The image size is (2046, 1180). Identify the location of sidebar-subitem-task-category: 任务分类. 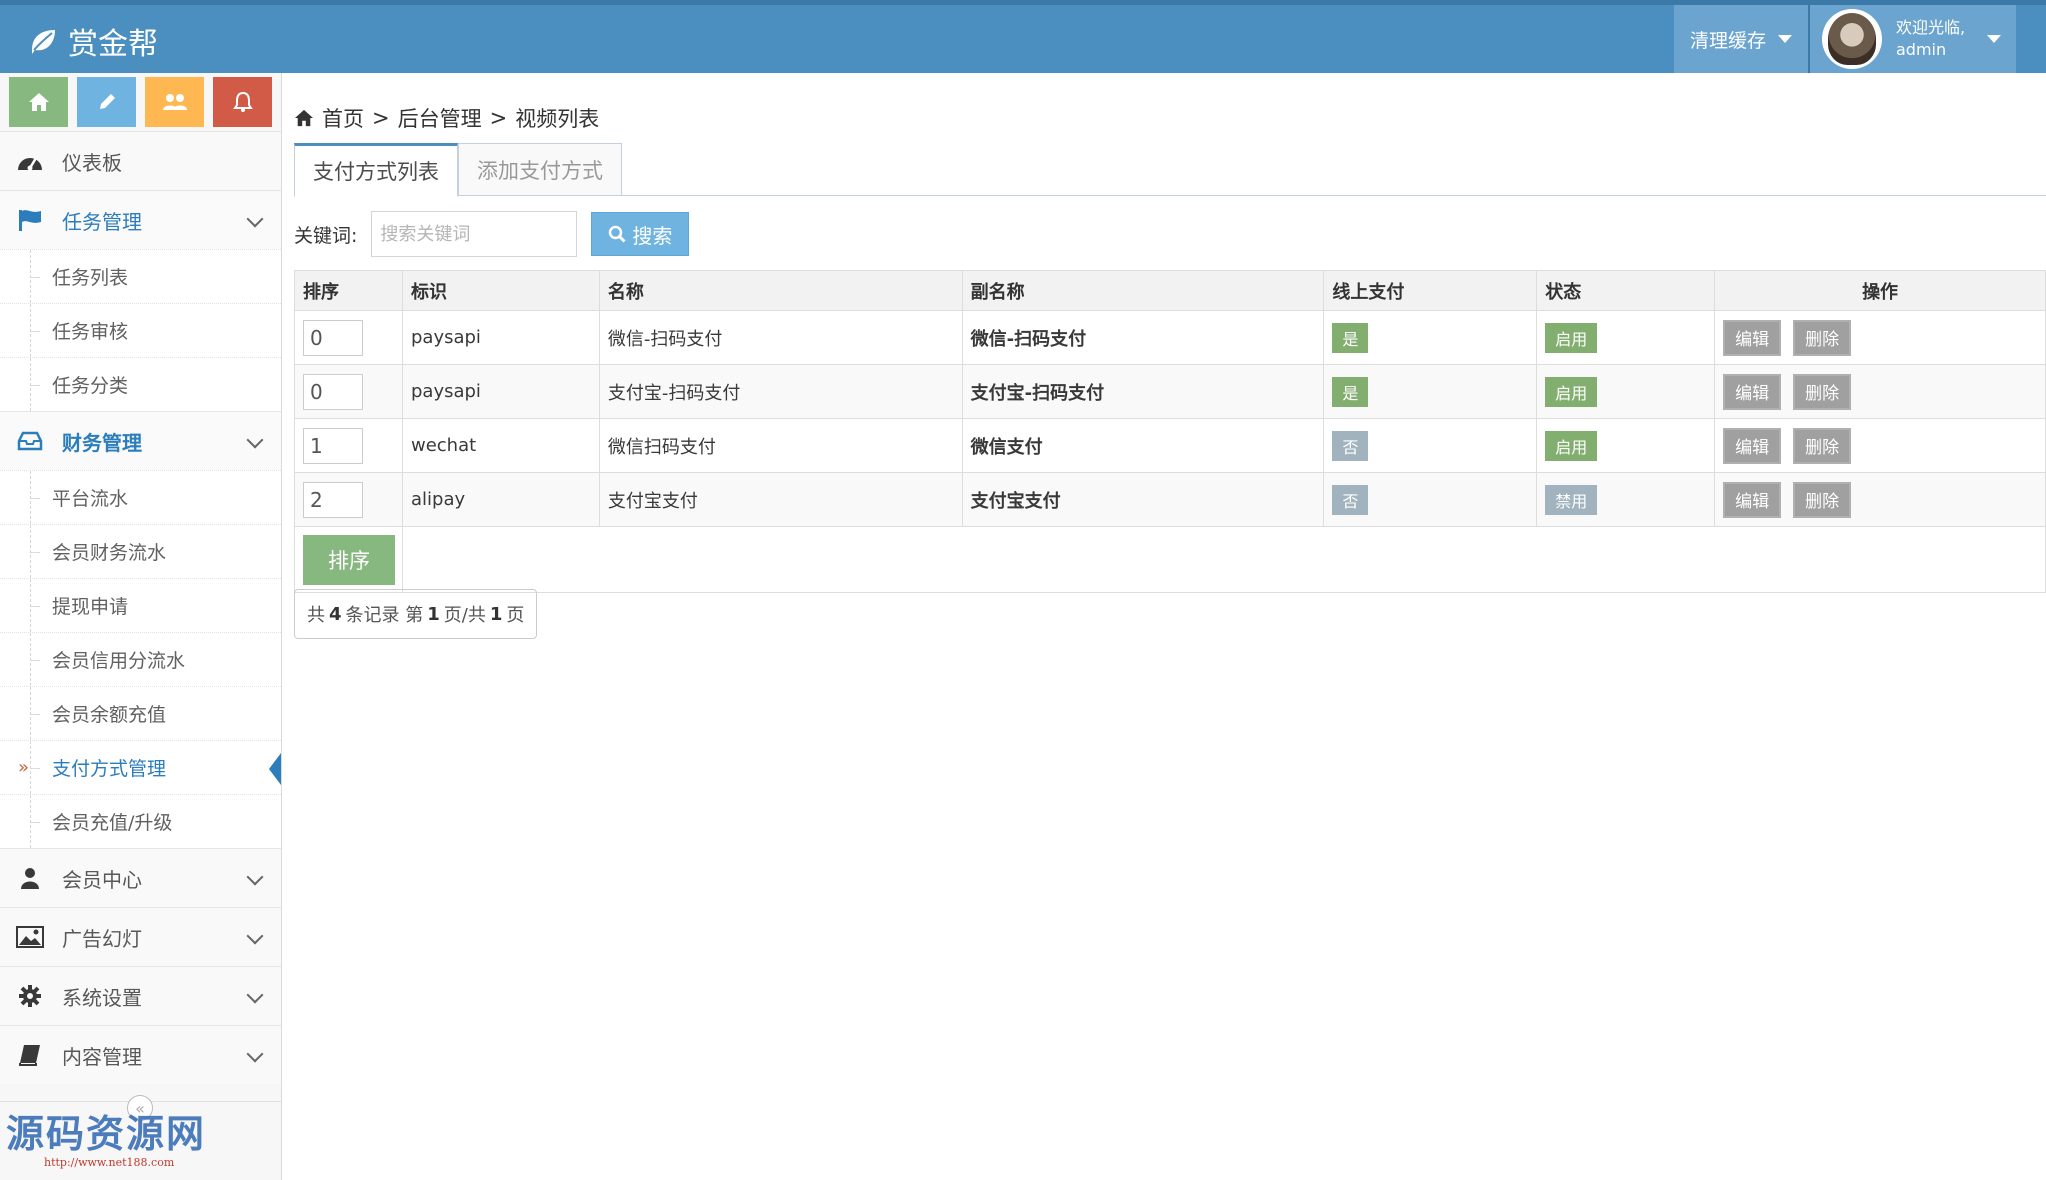
(140, 384).